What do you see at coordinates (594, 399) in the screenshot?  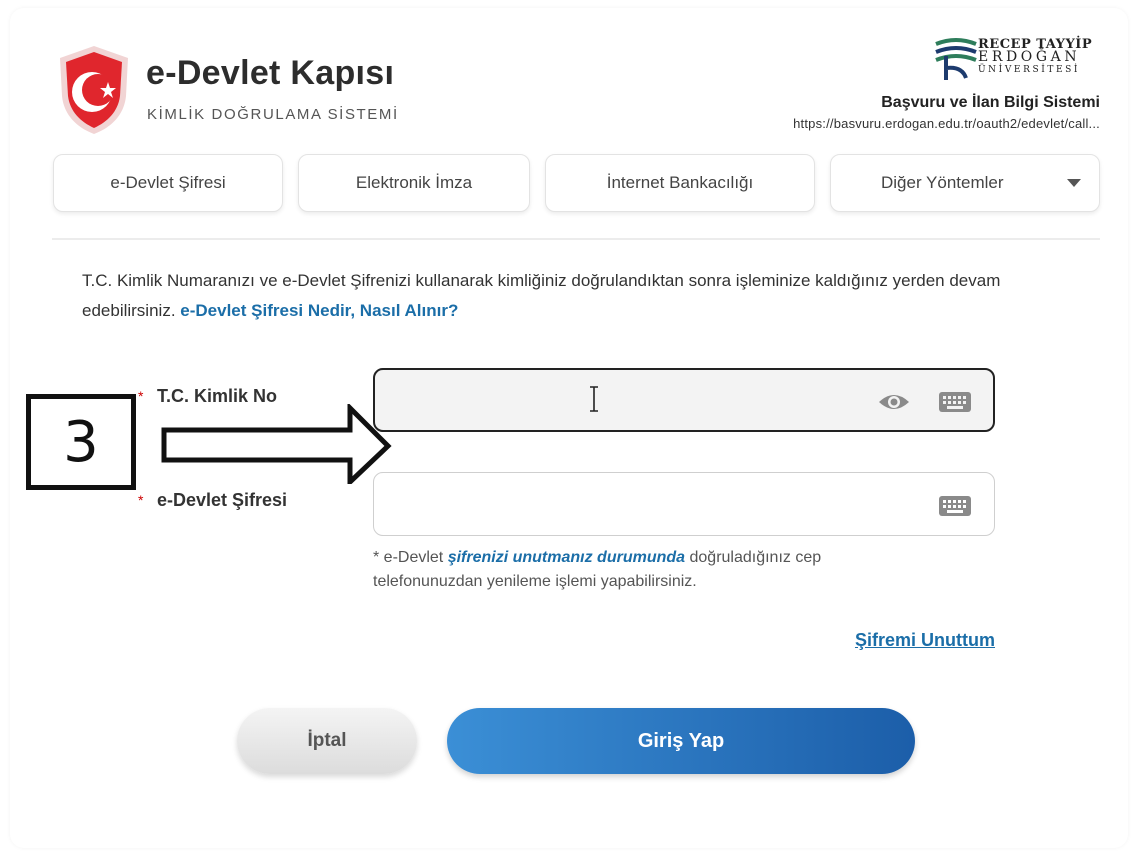 I see `text-cursor-icon` at bounding box center [594, 399].